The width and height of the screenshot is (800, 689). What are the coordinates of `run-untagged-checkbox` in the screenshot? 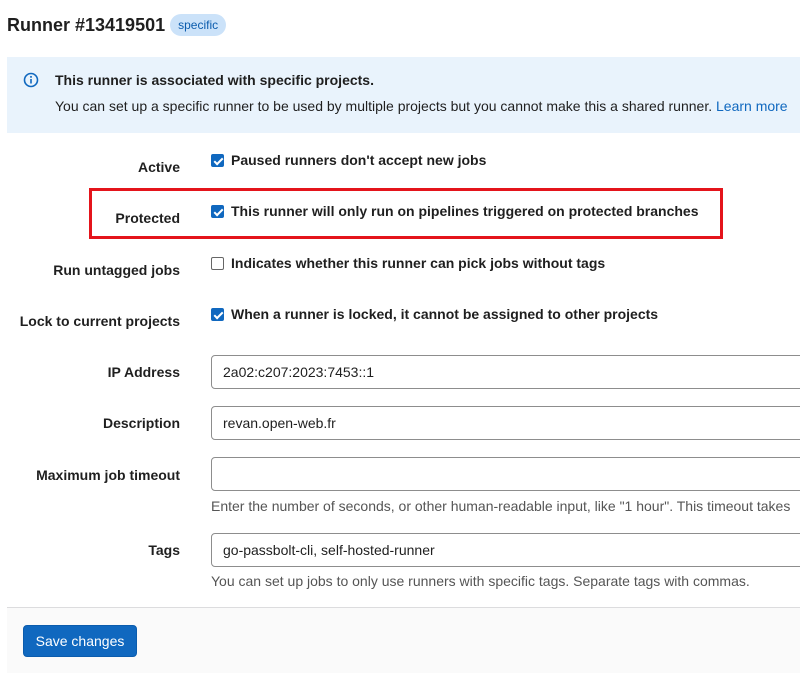 It's located at (217, 263).